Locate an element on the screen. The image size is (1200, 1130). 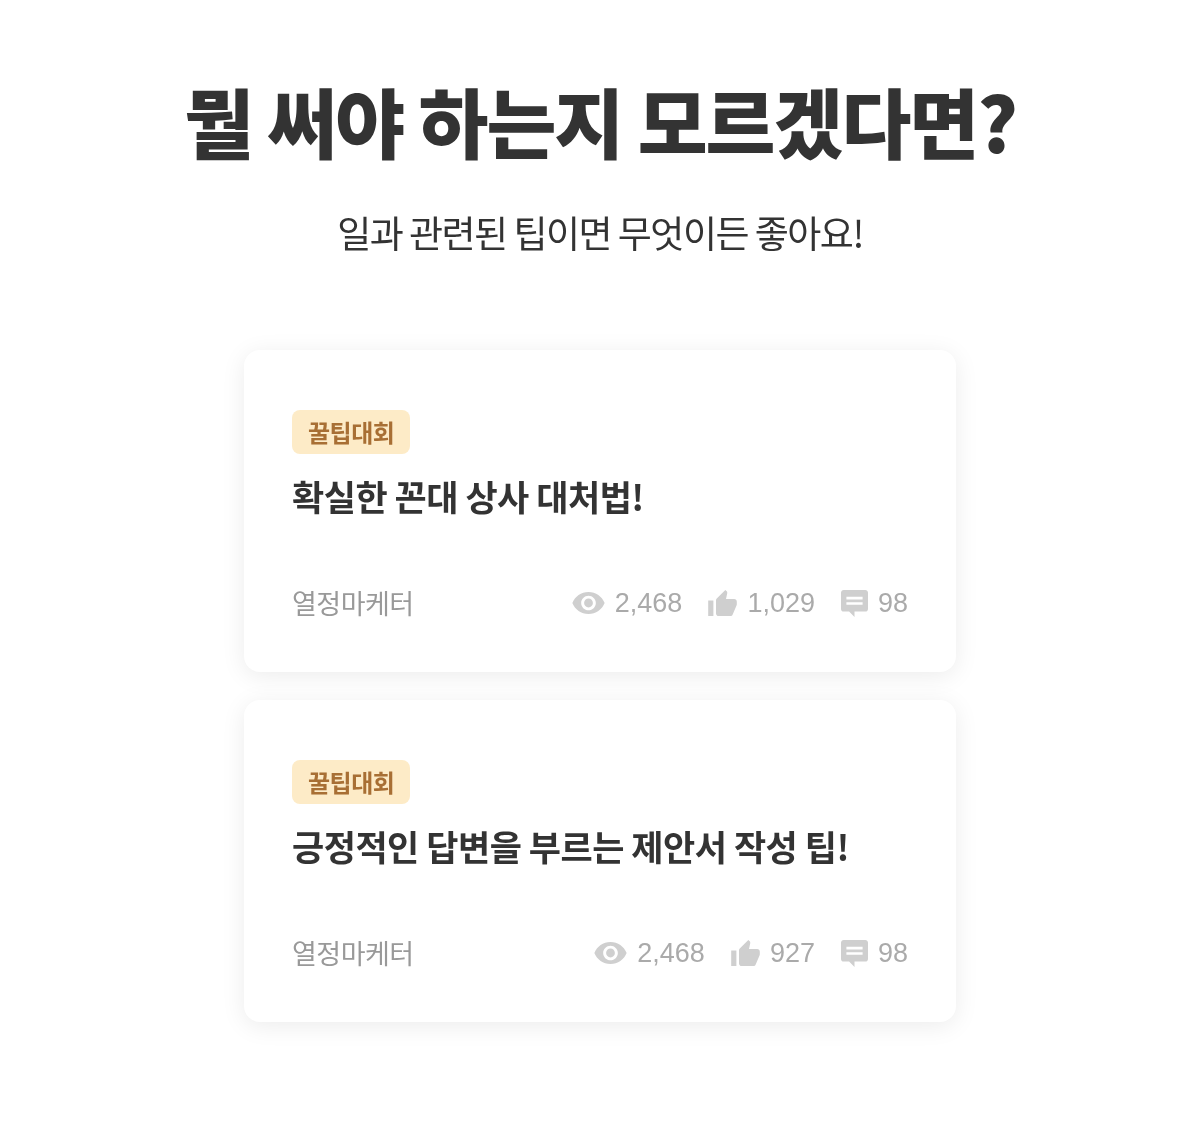
page-heading: 뭘 써야 하는지 모르겠다면? is located at coordinates (600, 120).